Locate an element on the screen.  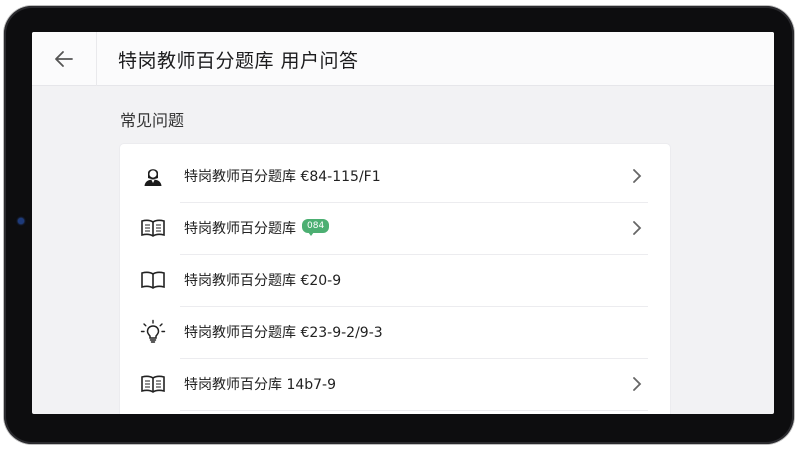
lightbulb-icon is located at coordinates (153, 332).